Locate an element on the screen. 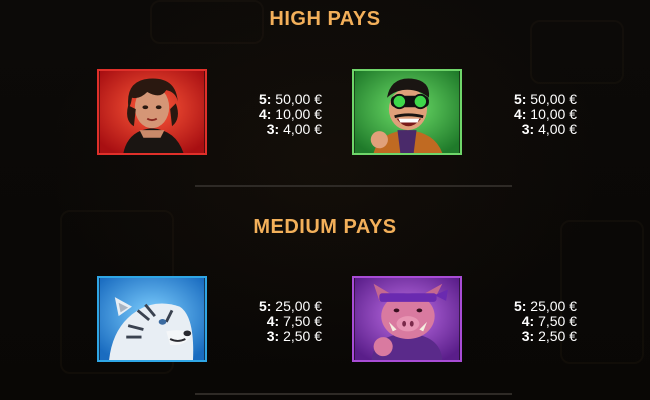  boar-character-icon is located at coordinates (407, 319).